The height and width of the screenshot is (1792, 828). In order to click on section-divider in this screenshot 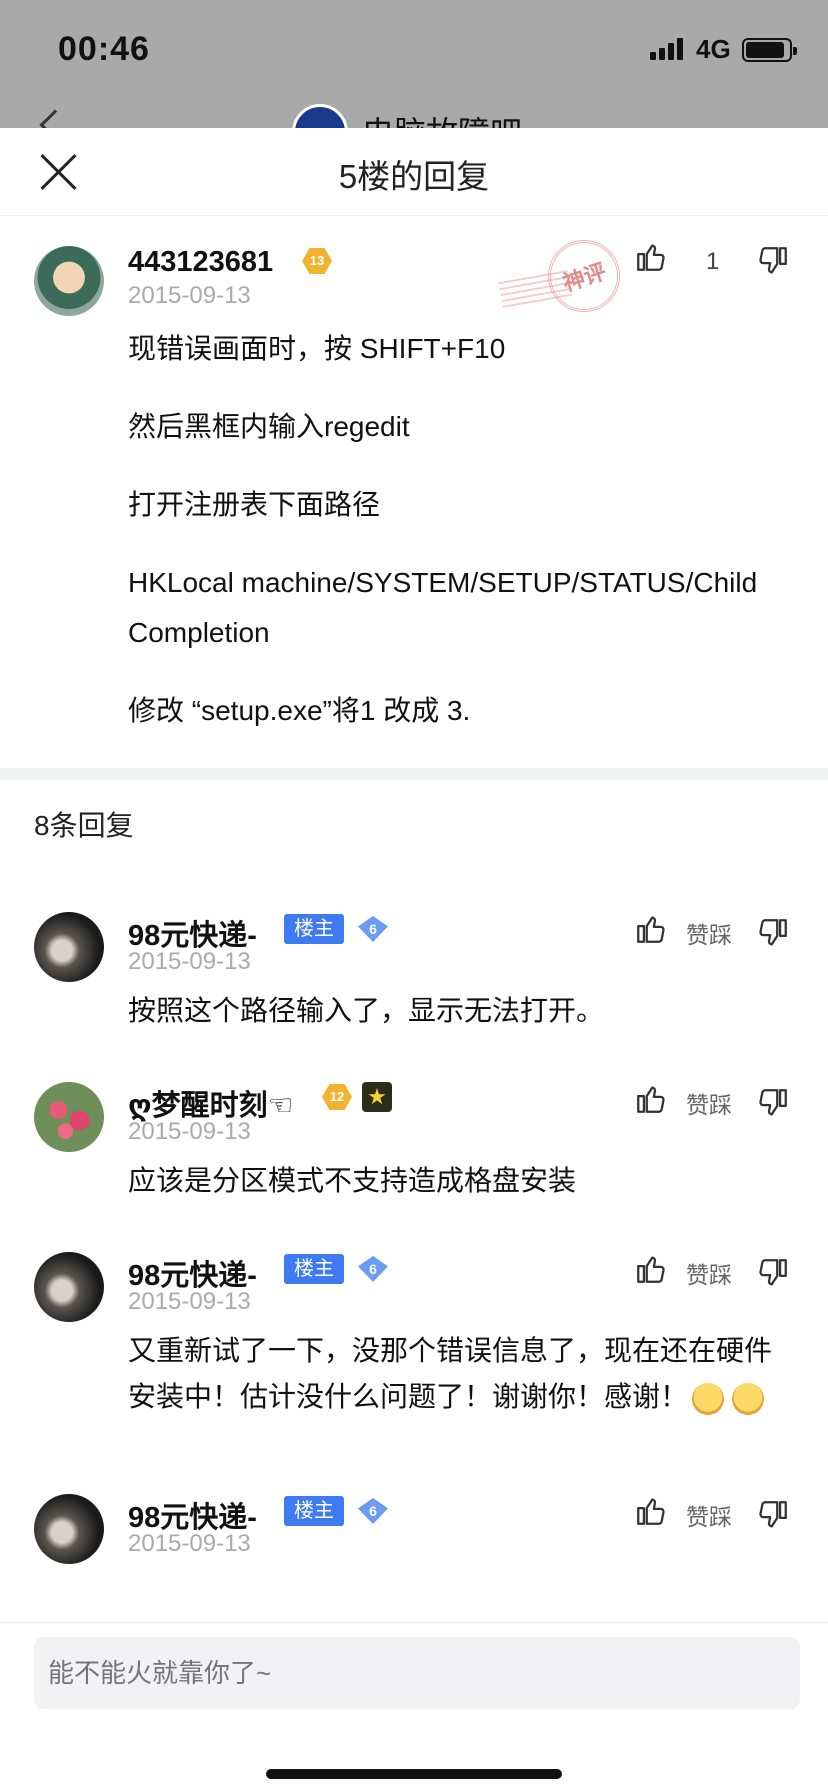, I will do `click(414, 774)`.